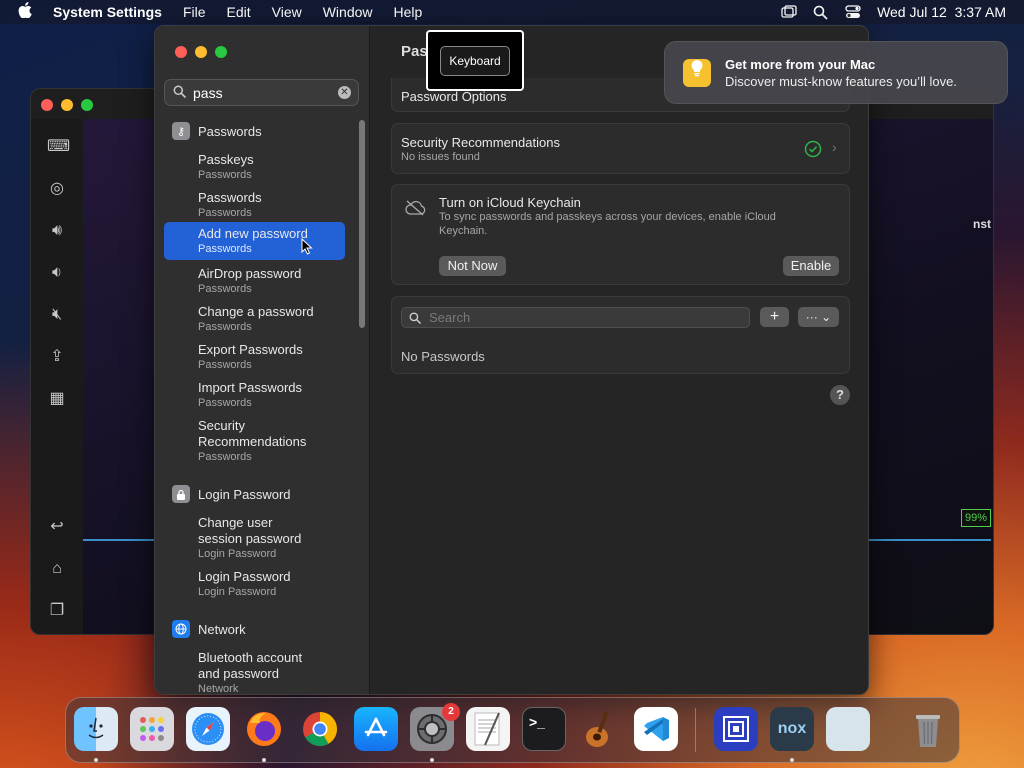  Describe the element at coordinates (320, 729) in the screenshot. I see `chrome-icon` at that location.